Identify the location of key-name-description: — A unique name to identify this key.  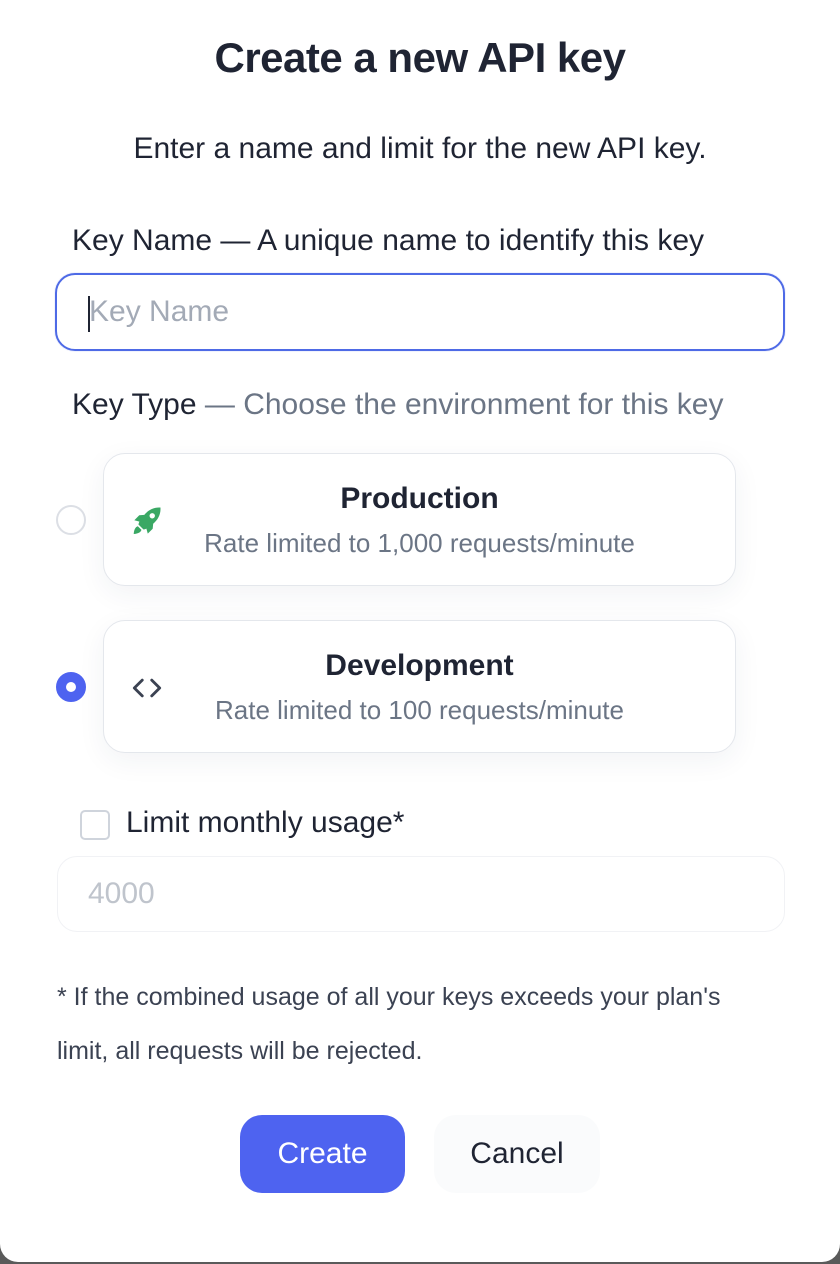
(462, 240).